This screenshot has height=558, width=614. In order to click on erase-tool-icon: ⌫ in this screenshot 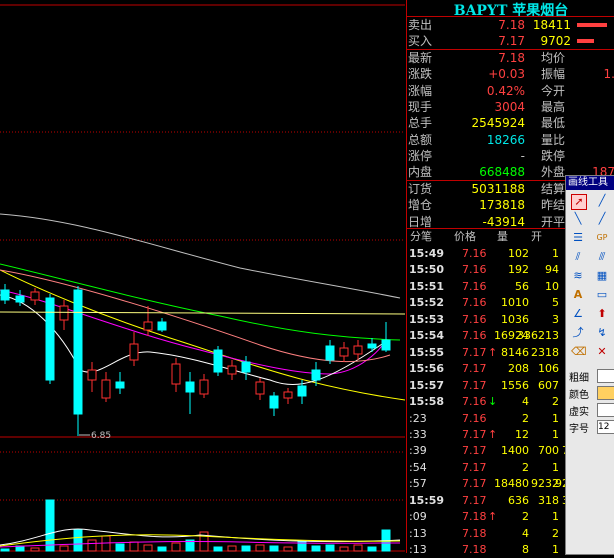, I will do `click(579, 352)`.